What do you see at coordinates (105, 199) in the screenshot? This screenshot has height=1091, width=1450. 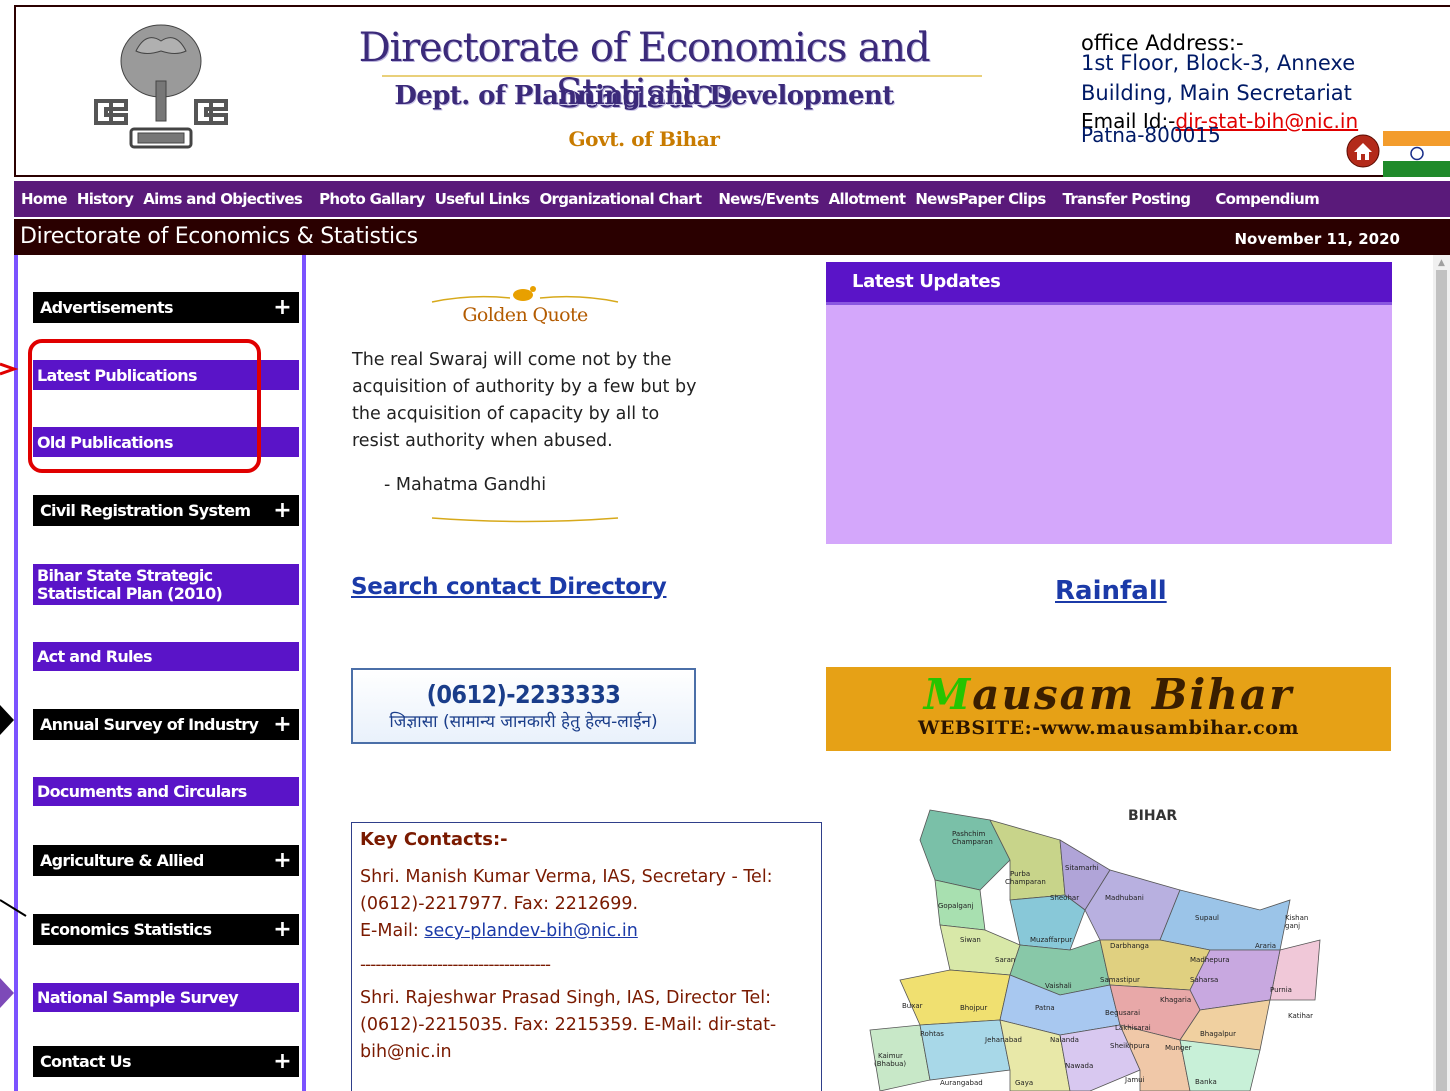 I see `nav-history: History` at bounding box center [105, 199].